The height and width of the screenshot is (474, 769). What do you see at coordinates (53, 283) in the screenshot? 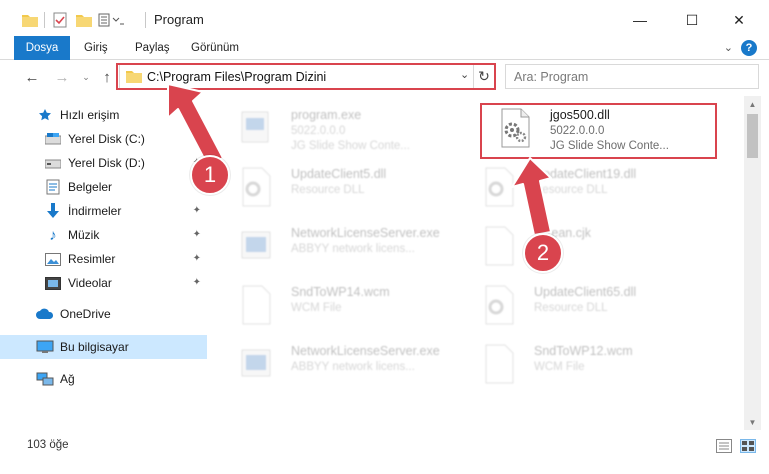
I see `videos-icon` at bounding box center [53, 283].